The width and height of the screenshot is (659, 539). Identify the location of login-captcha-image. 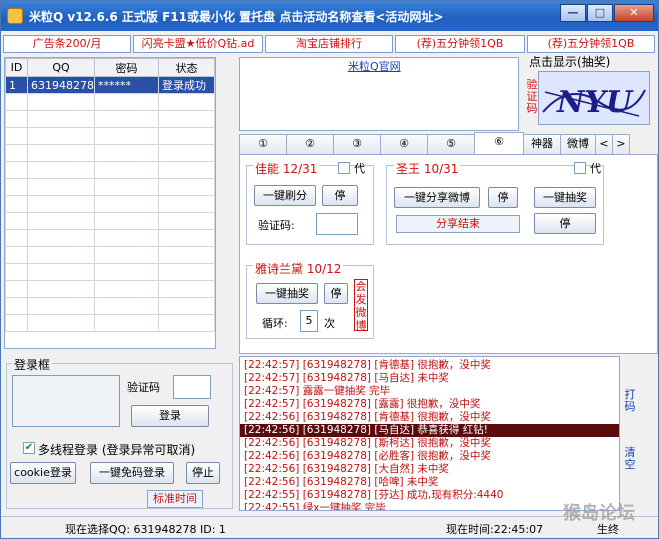
(66, 401).